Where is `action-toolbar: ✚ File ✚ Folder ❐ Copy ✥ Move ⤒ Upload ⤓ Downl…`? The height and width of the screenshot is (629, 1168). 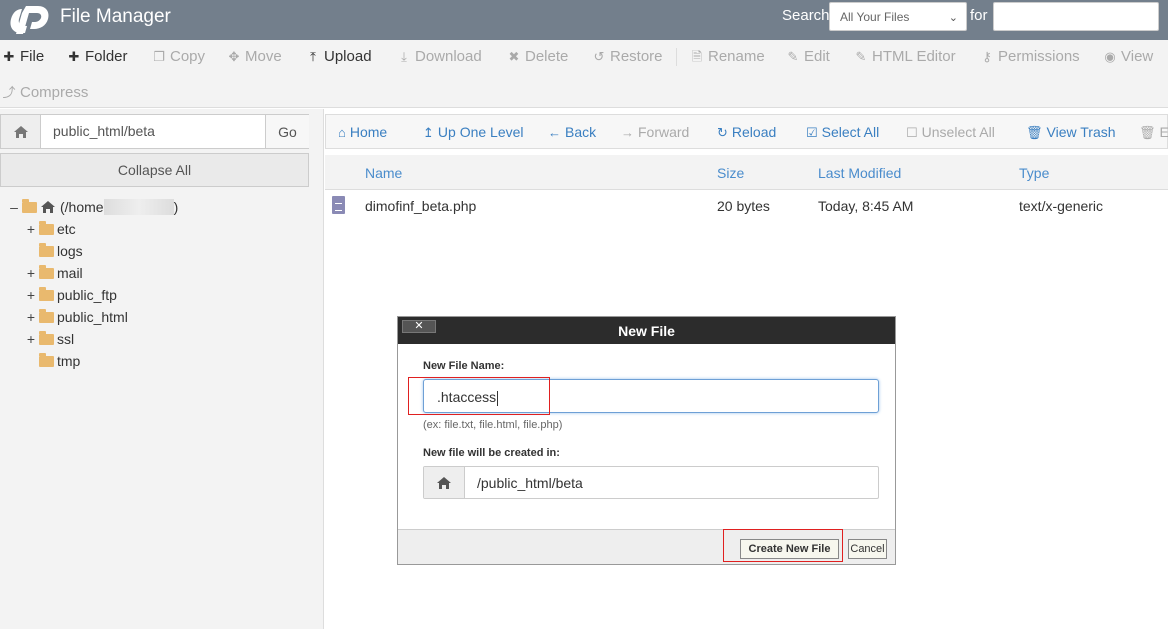
action-toolbar: ✚ File ✚ Folder ❐ Copy ✥ Move ⤒ Upload ⤓ Downl… is located at coordinates (584, 74).